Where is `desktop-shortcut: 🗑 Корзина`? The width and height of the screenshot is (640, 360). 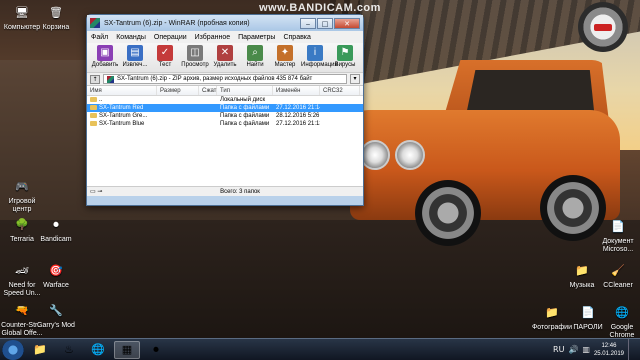 desktop-shortcut: 🗑 Корзина is located at coordinates (56, 18).